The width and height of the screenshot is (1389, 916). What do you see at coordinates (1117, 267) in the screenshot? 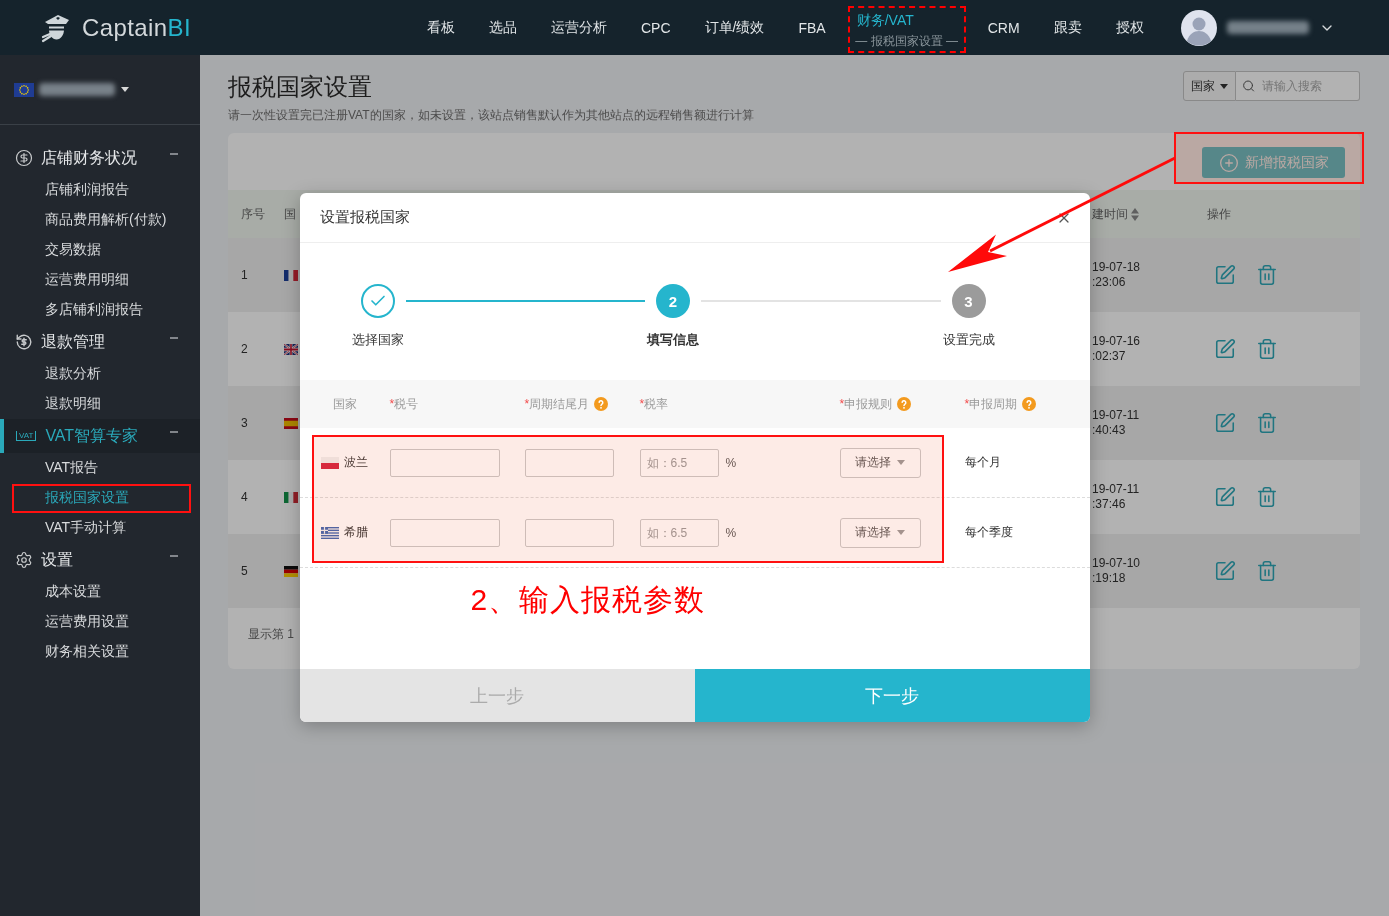
I see `date-text: 19-07-18` at bounding box center [1117, 267].